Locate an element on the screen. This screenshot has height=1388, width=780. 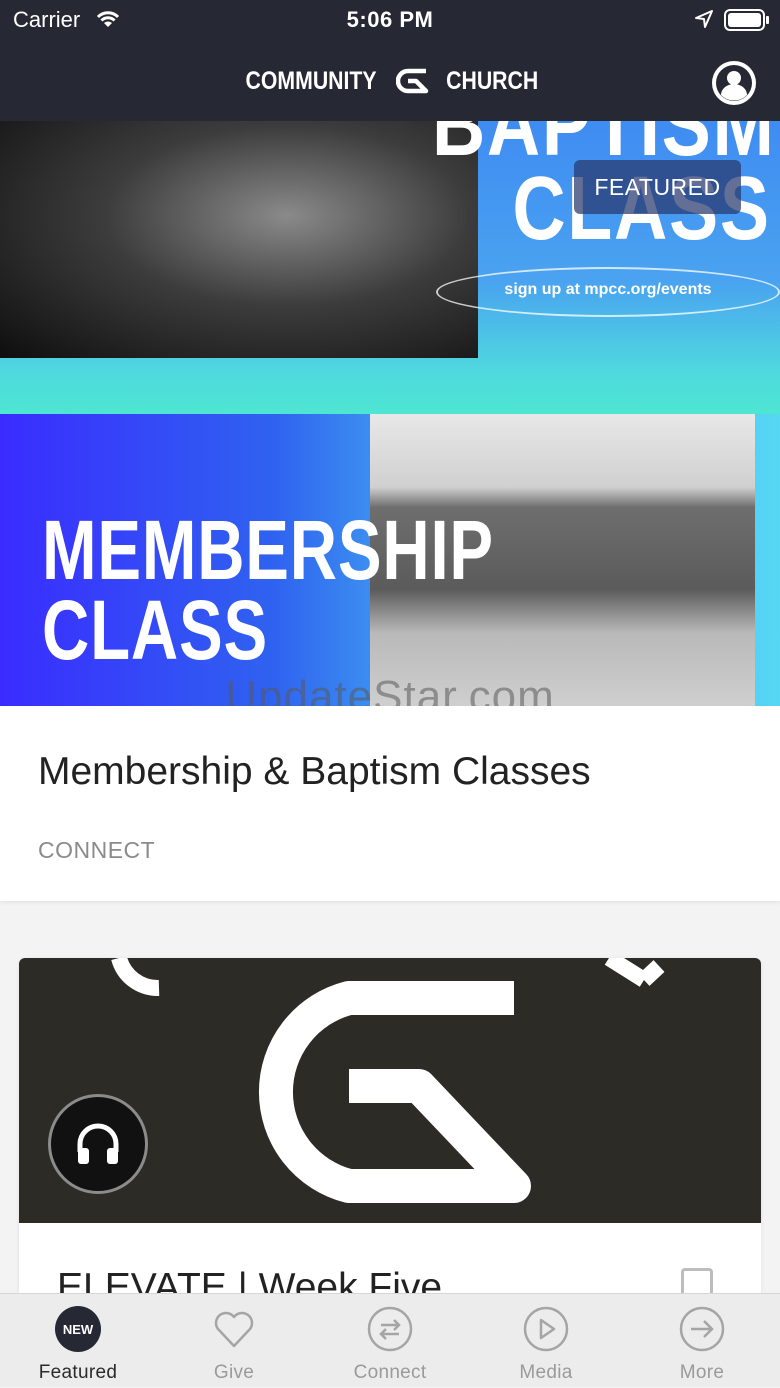
location-arrow-icon is located at coordinates (704, 21).